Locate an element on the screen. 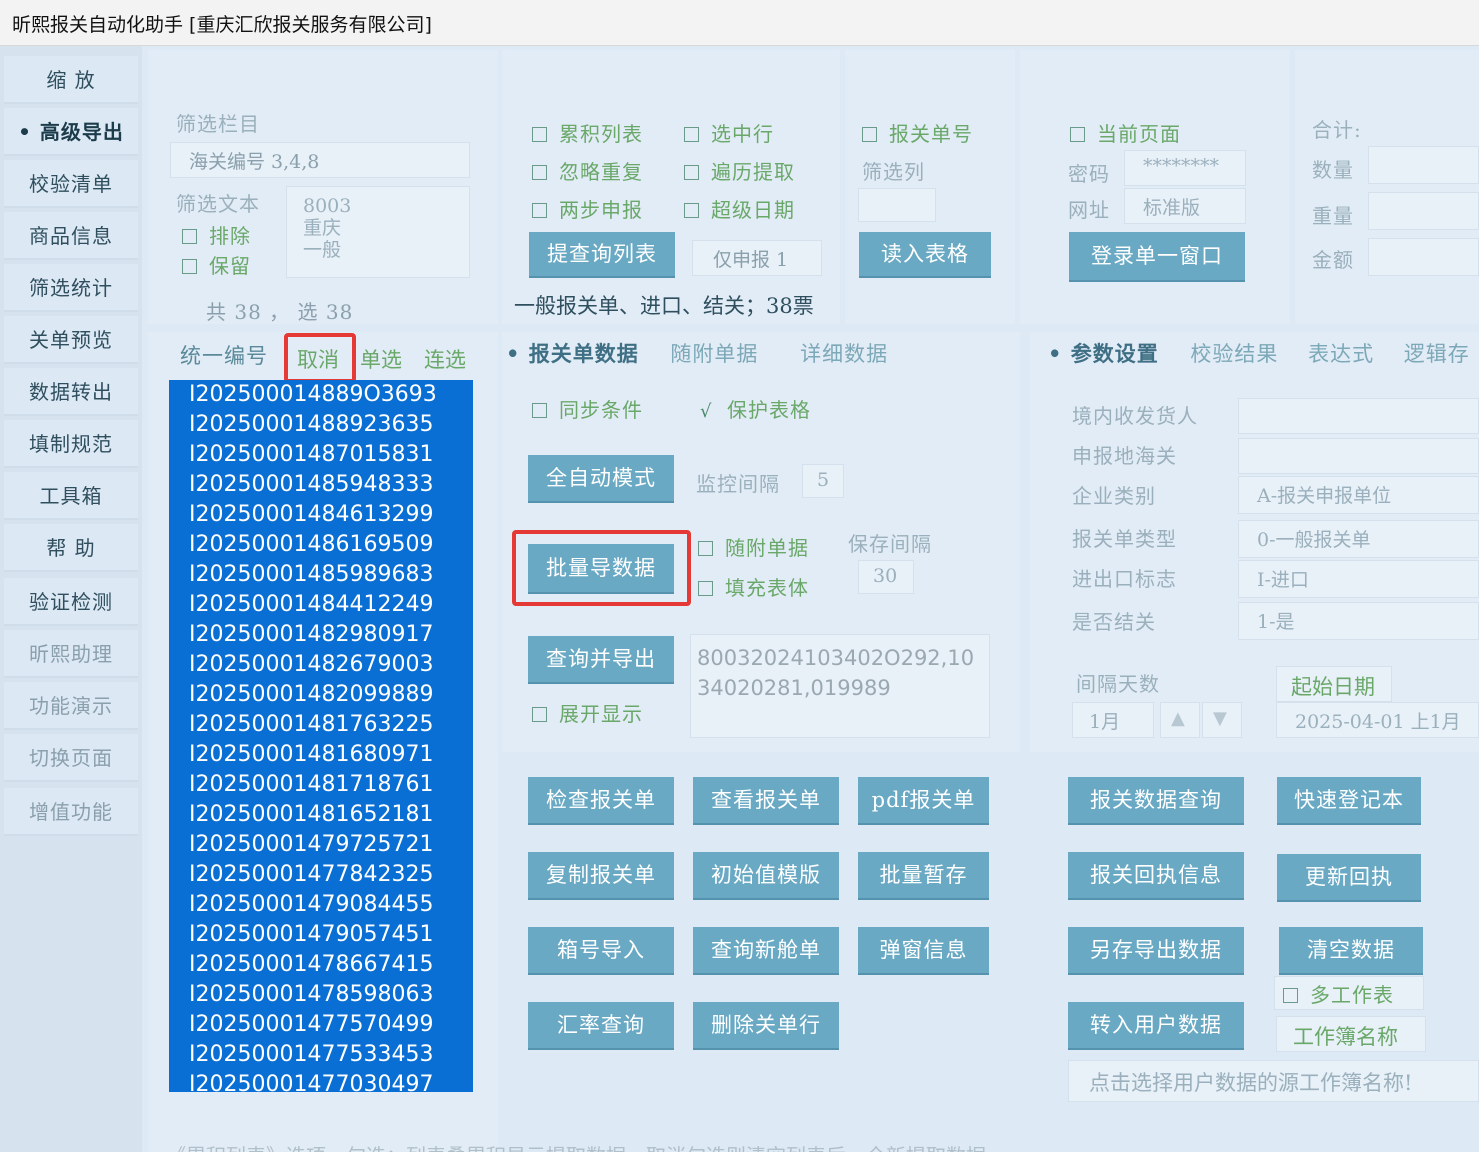 The width and height of the screenshot is (1479, 1152). fill-body-checkbox: 填充表体 is located at coordinates (753, 586).